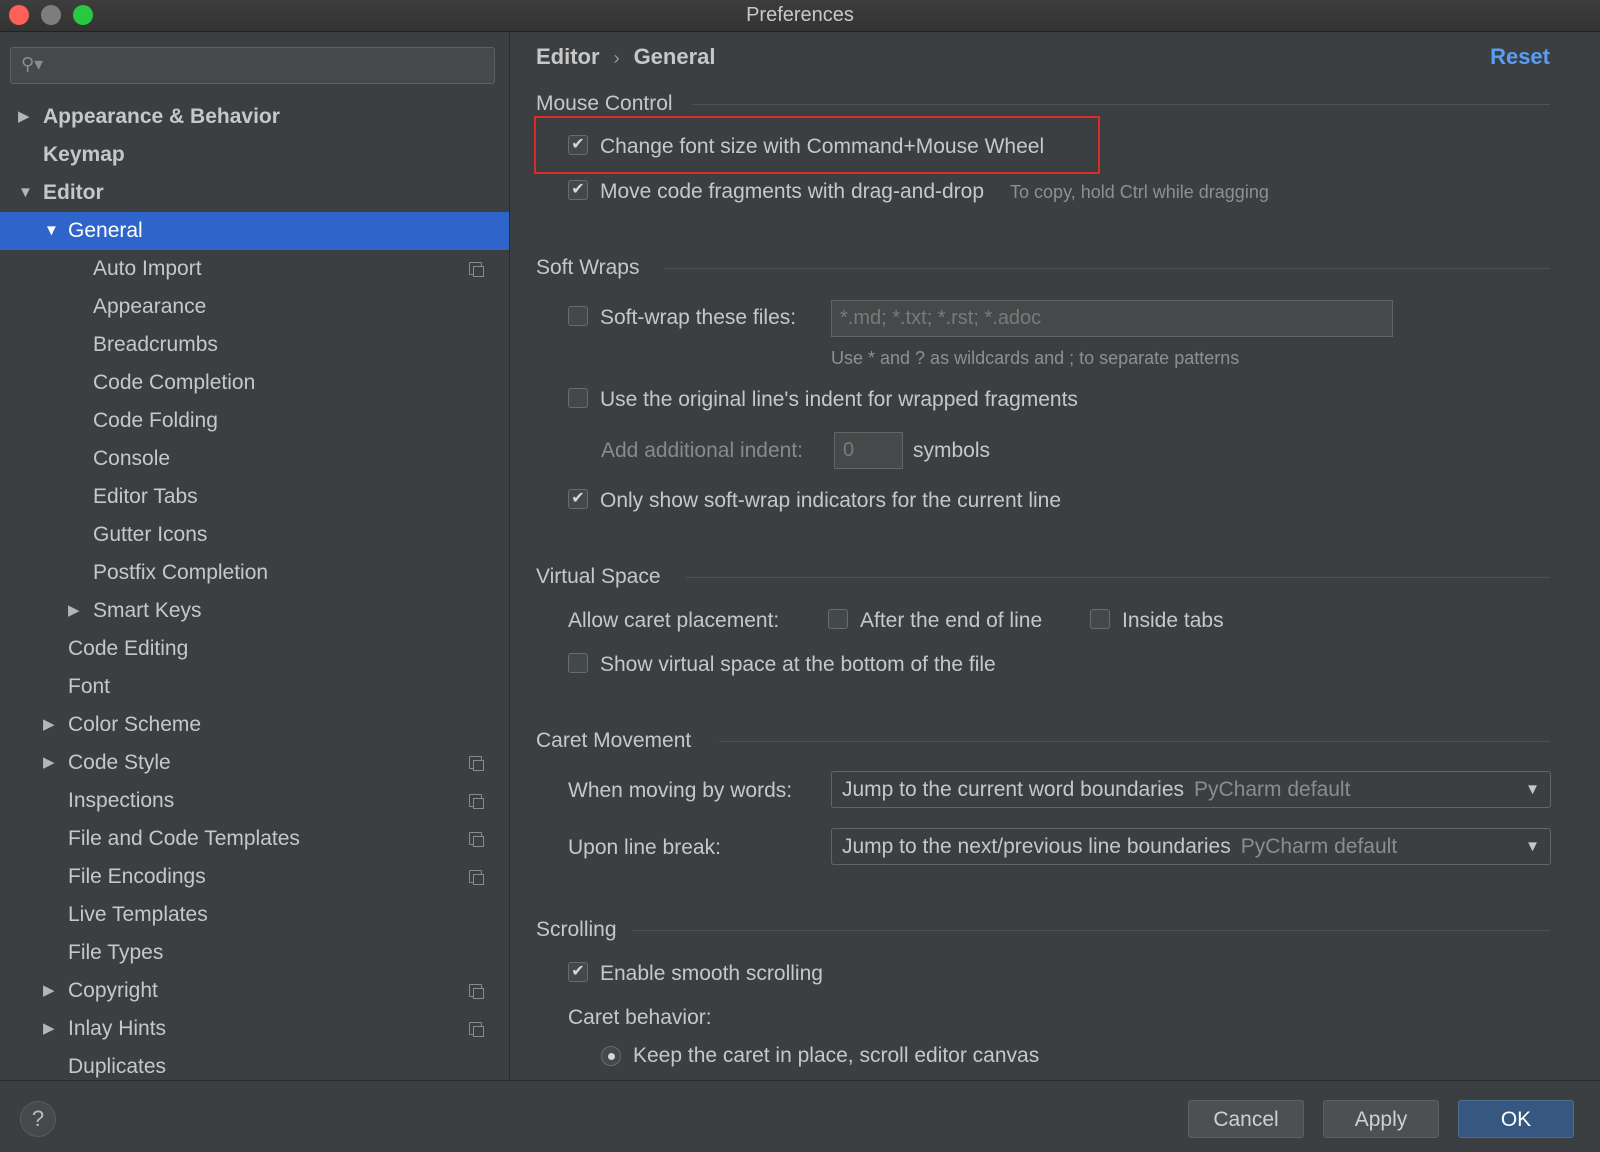  I want to click on apply-button: Apply, so click(1381, 1119).